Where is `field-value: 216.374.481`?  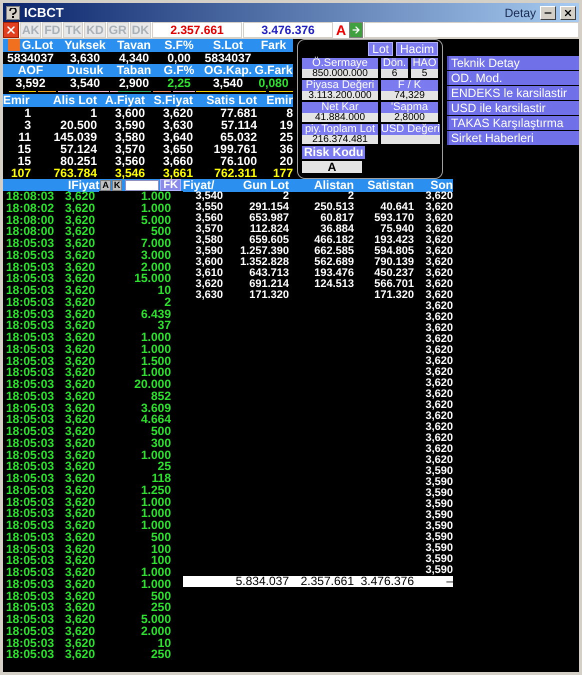 field-value: 216.374.481 is located at coordinates (340, 139).